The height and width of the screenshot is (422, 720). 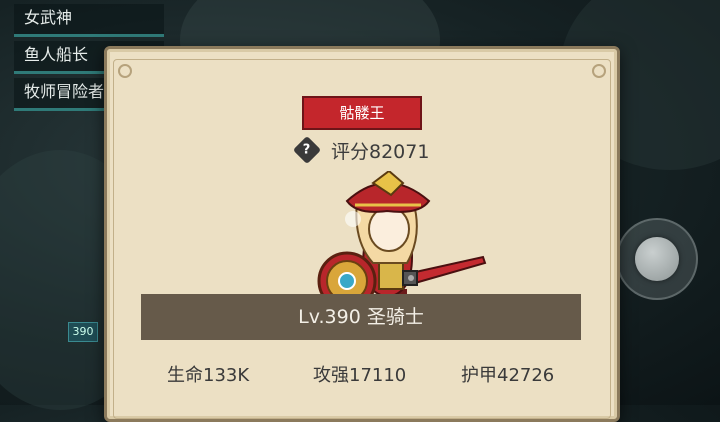 I want to click on stat-armor: 护甲42726, so click(x=508, y=375).